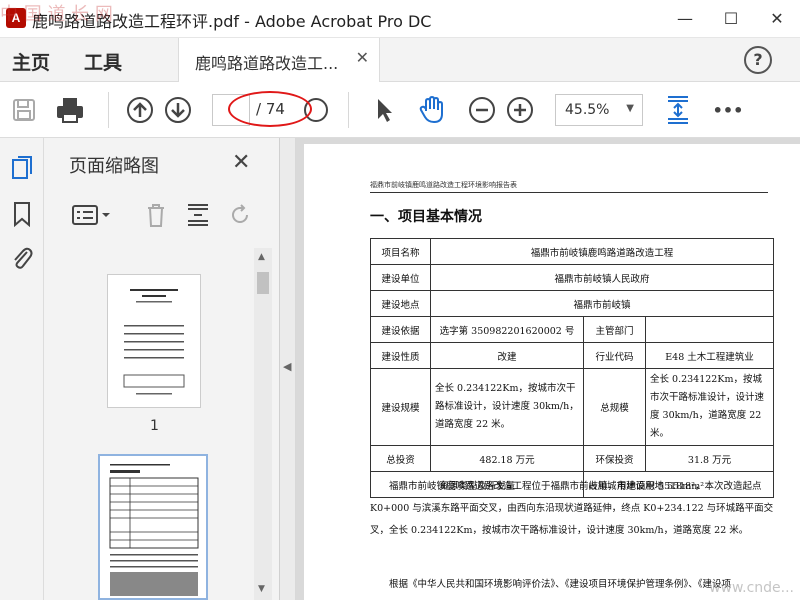 This screenshot has width=800, height=600. Describe the element at coordinates (400, 407) in the screenshot. I see `table-cell: 建设规模` at that location.